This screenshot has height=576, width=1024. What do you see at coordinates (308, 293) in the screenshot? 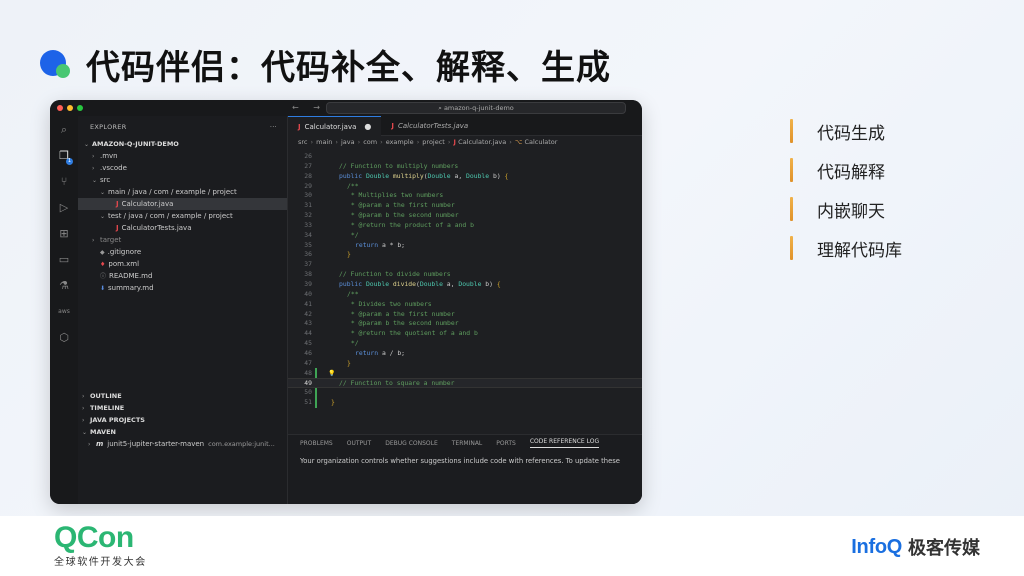
I see `line-number: 40` at bounding box center [308, 293].